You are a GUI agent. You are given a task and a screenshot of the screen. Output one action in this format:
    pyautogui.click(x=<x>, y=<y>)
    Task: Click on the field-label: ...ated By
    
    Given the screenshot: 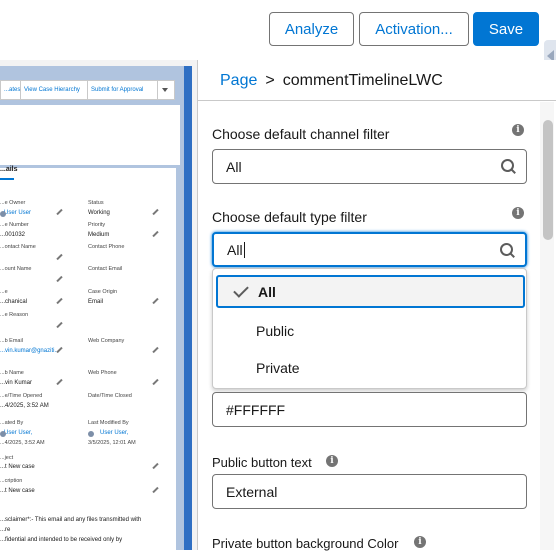 What is the action you would take?
    pyautogui.click(x=12, y=423)
    